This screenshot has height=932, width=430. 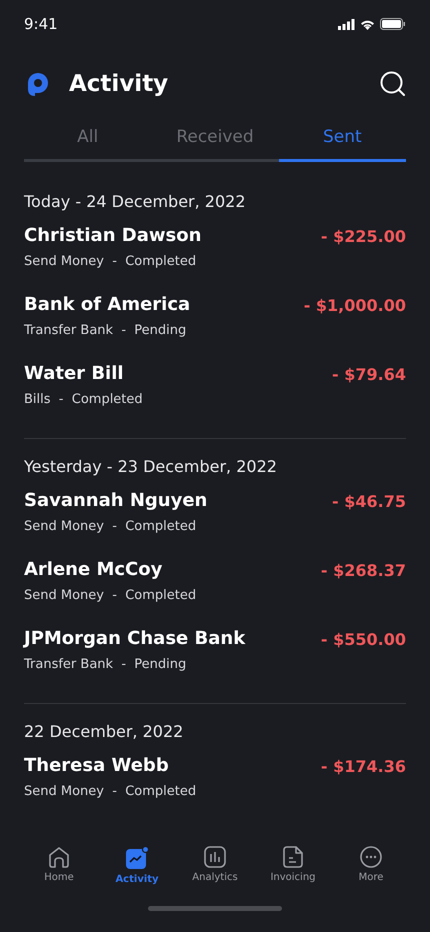 I want to click on nav-item: Analytics, so click(x=215, y=865).